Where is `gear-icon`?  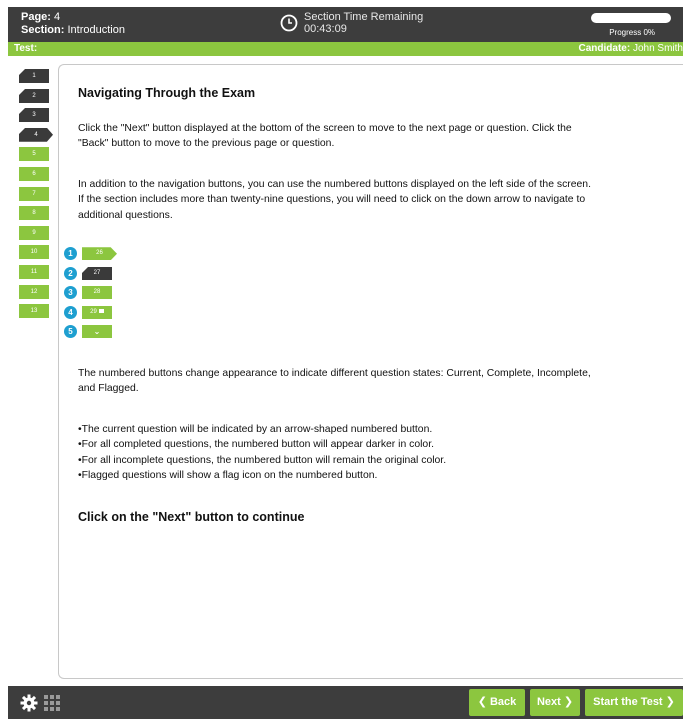 gear-icon is located at coordinates (29, 703).